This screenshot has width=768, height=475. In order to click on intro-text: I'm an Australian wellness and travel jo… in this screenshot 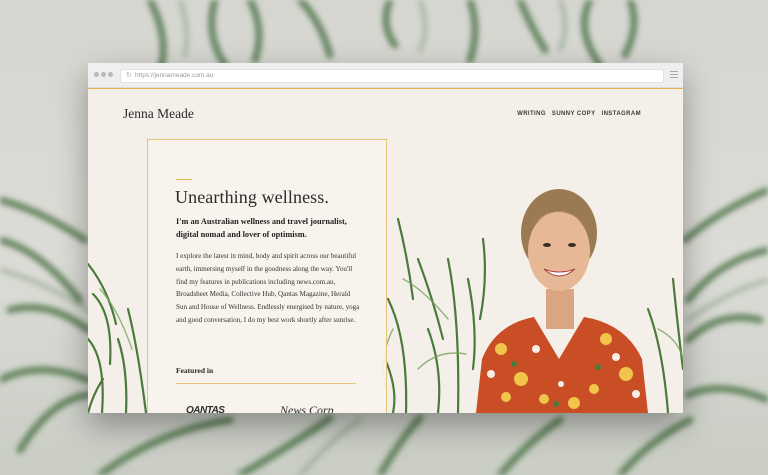, I will do `click(261, 228)`.